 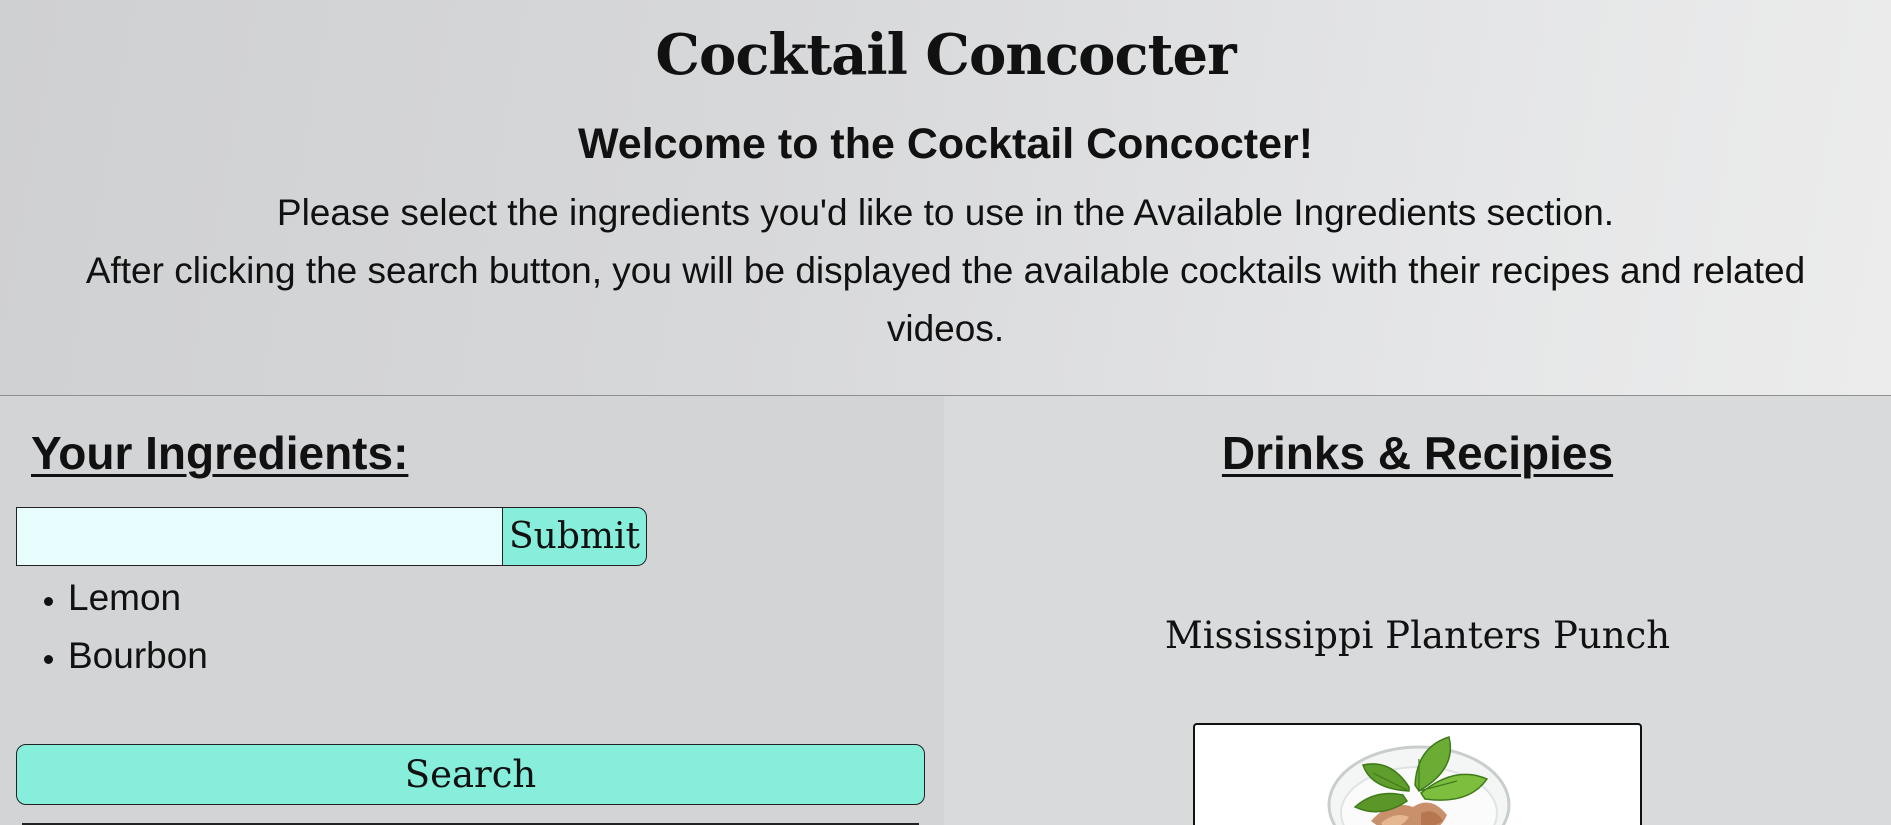 I want to click on ingredients-heading: Your Ingredients:, so click(x=220, y=453).